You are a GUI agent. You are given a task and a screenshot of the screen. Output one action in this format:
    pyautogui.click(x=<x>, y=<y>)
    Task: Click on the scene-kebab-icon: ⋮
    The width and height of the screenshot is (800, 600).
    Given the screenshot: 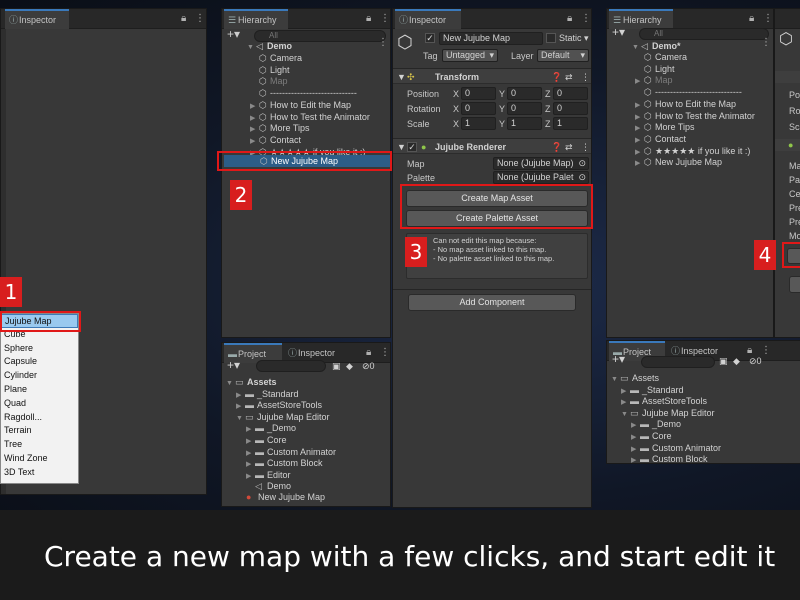 What is the action you would take?
    pyautogui.click(x=766, y=43)
    